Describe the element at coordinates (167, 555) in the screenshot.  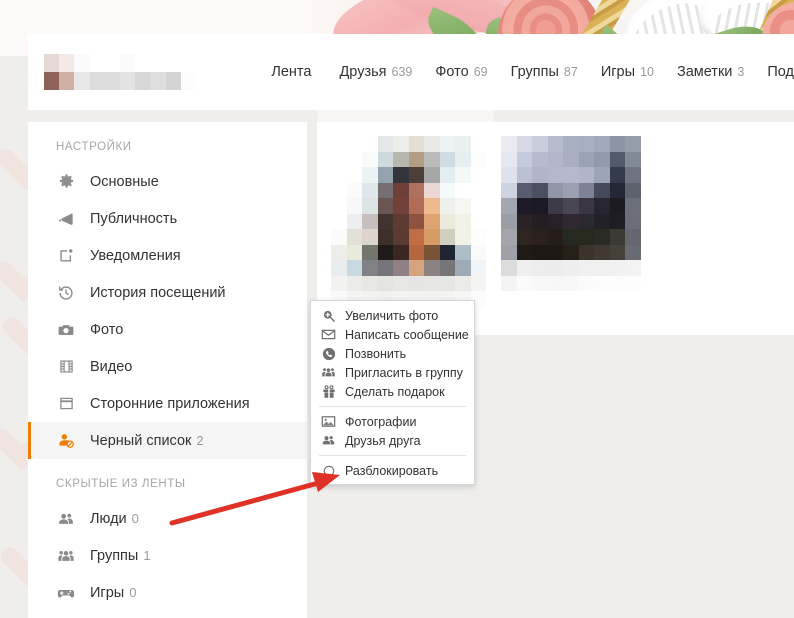
I see `sidebar-item-gruppy: Группы 1` at that location.